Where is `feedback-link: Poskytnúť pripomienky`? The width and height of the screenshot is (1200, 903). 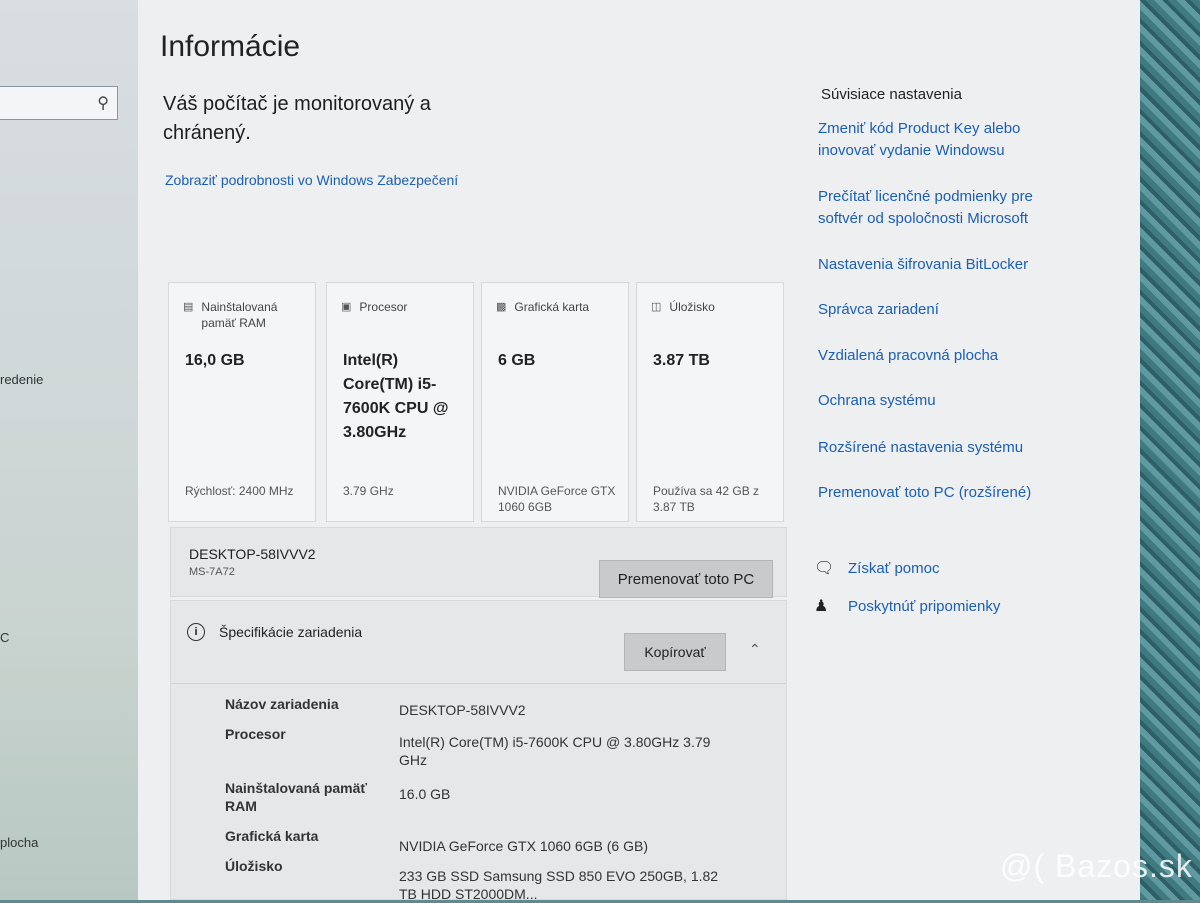 feedback-link: Poskytnúť pripomienky is located at coordinates (924, 606).